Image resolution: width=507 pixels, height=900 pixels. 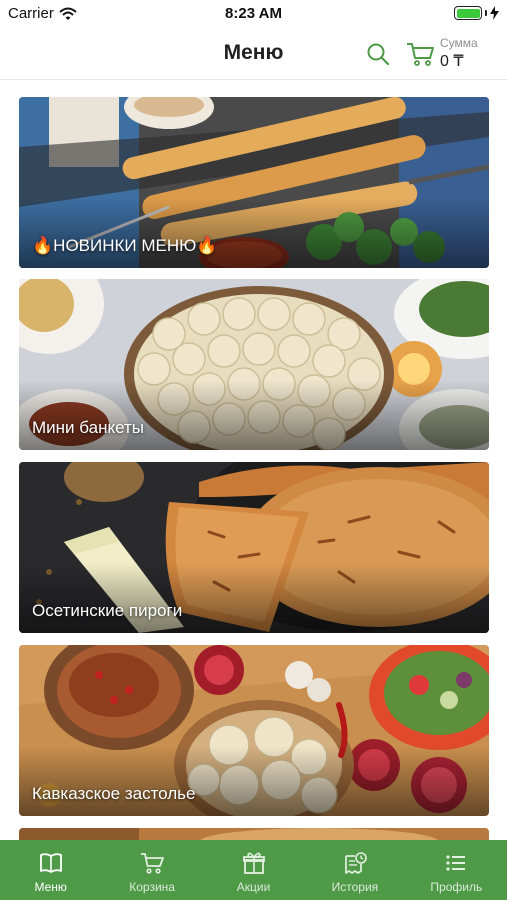 What do you see at coordinates (356, 863) in the screenshot?
I see `history-icon` at bounding box center [356, 863].